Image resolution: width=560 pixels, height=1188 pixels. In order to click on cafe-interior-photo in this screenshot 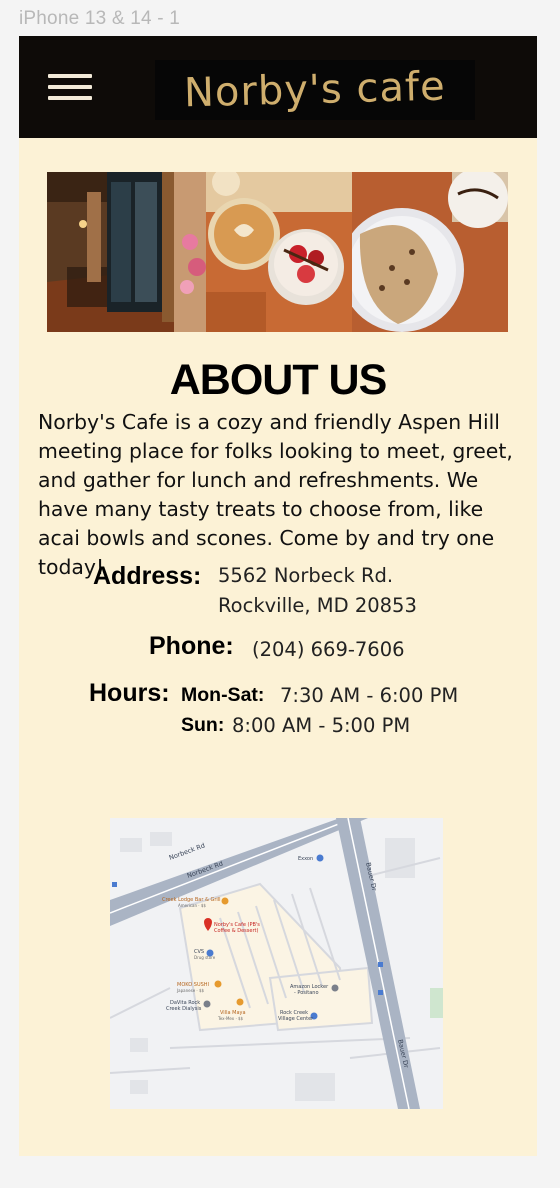, I will do `click(126, 252)`.